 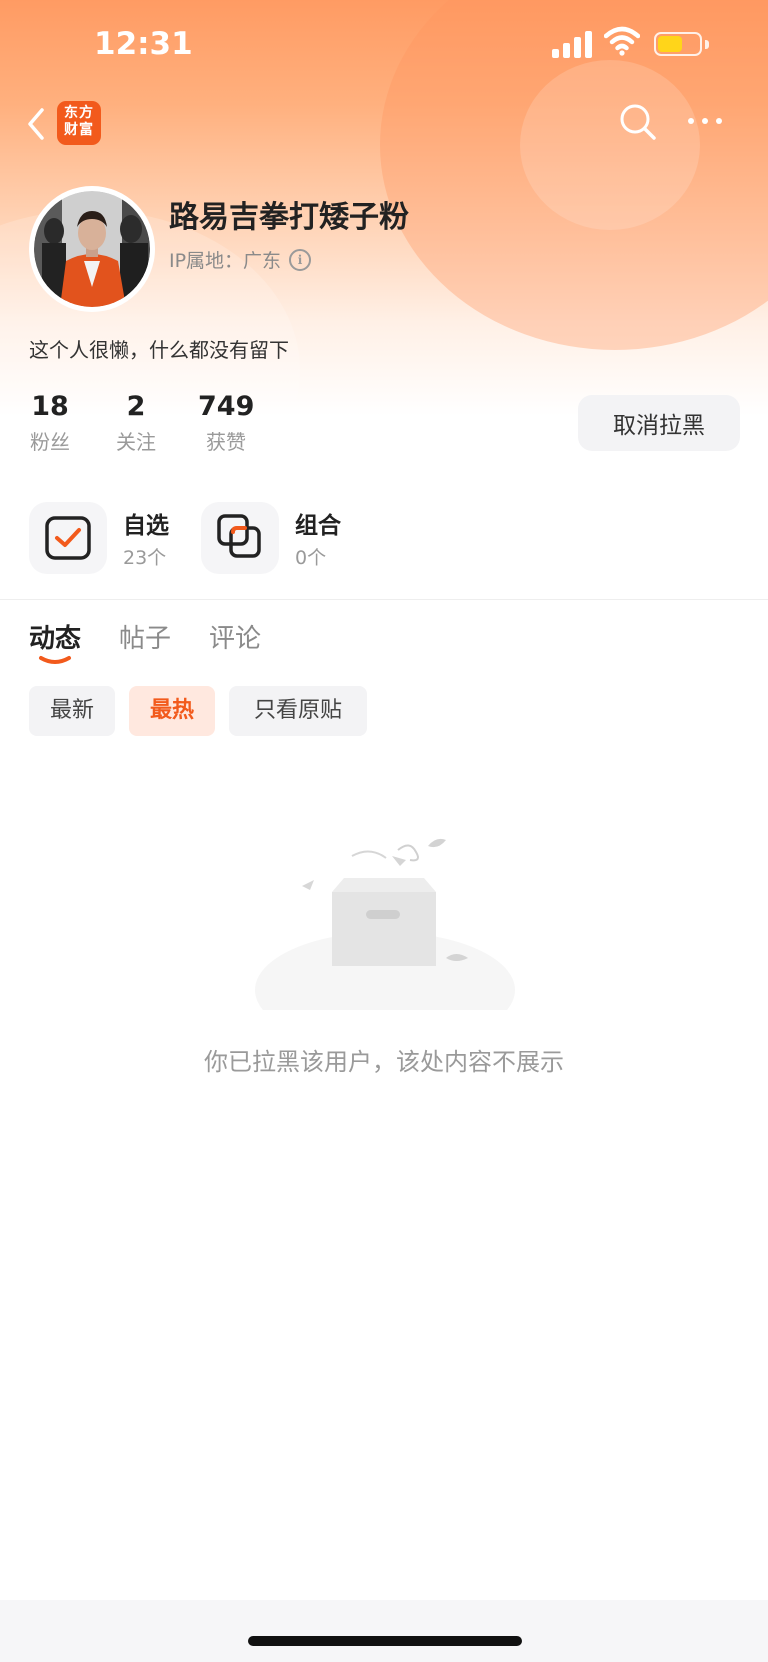 I want to click on wifi-icon, so click(x=622, y=41).